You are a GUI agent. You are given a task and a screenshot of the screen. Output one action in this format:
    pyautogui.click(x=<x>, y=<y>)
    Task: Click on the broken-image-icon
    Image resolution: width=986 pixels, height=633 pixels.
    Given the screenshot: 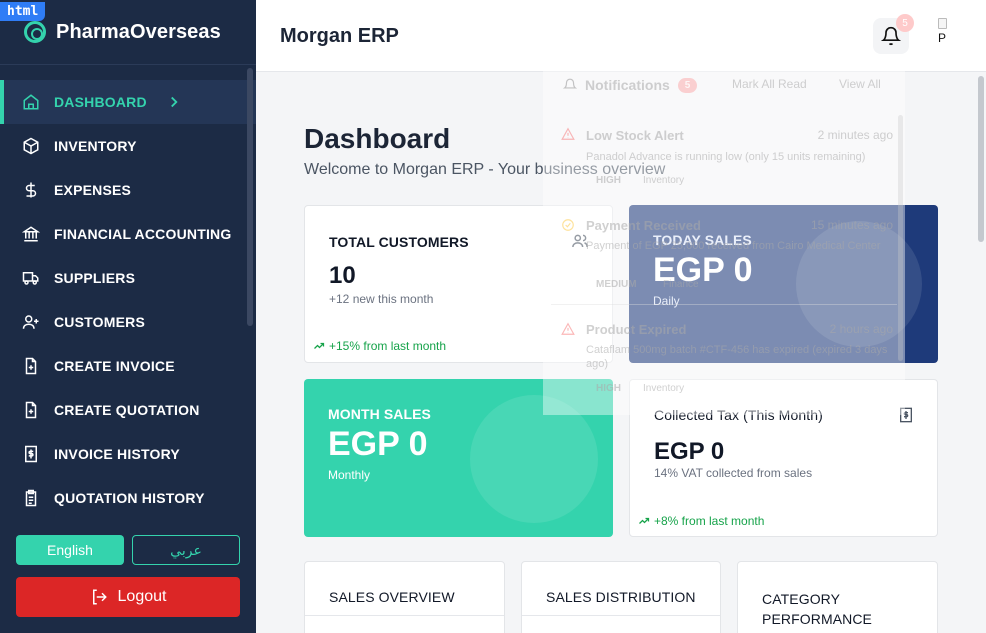 What is the action you would take?
    pyautogui.click(x=942, y=23)
    